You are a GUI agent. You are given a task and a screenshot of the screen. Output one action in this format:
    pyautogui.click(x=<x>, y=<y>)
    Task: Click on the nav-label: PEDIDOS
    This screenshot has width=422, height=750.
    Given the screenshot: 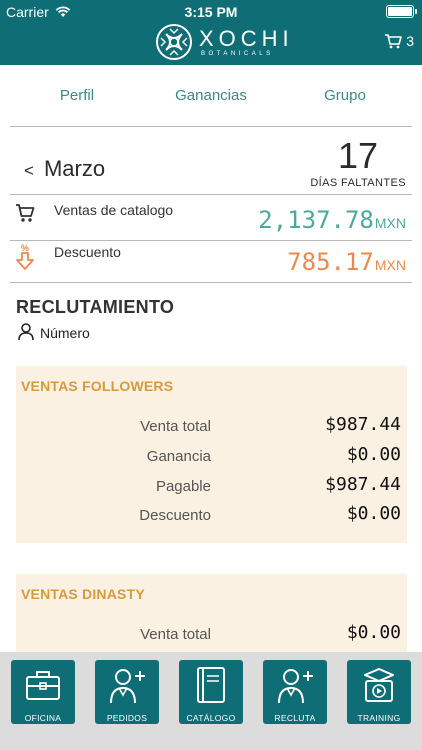 What is the action you would take?
    pyautogui.click(x=127, y=718)
    